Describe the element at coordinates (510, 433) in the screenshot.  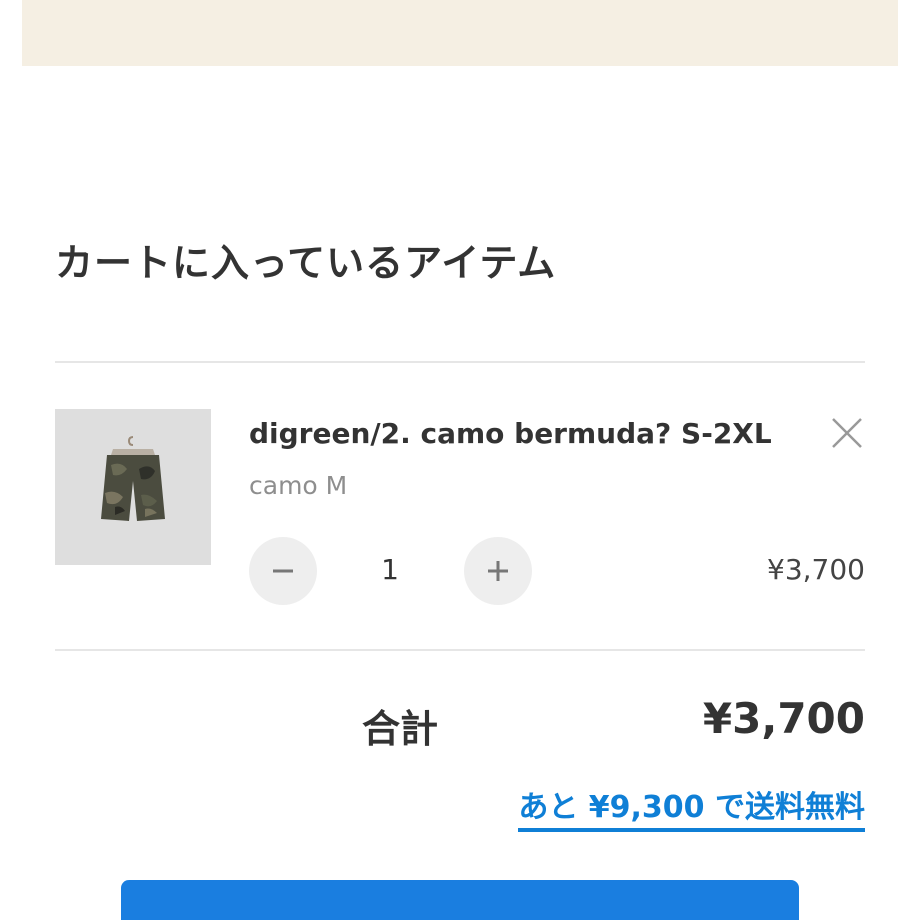
I see `product-name: digreen/2. camo bermuda? S-2XL` at that location.